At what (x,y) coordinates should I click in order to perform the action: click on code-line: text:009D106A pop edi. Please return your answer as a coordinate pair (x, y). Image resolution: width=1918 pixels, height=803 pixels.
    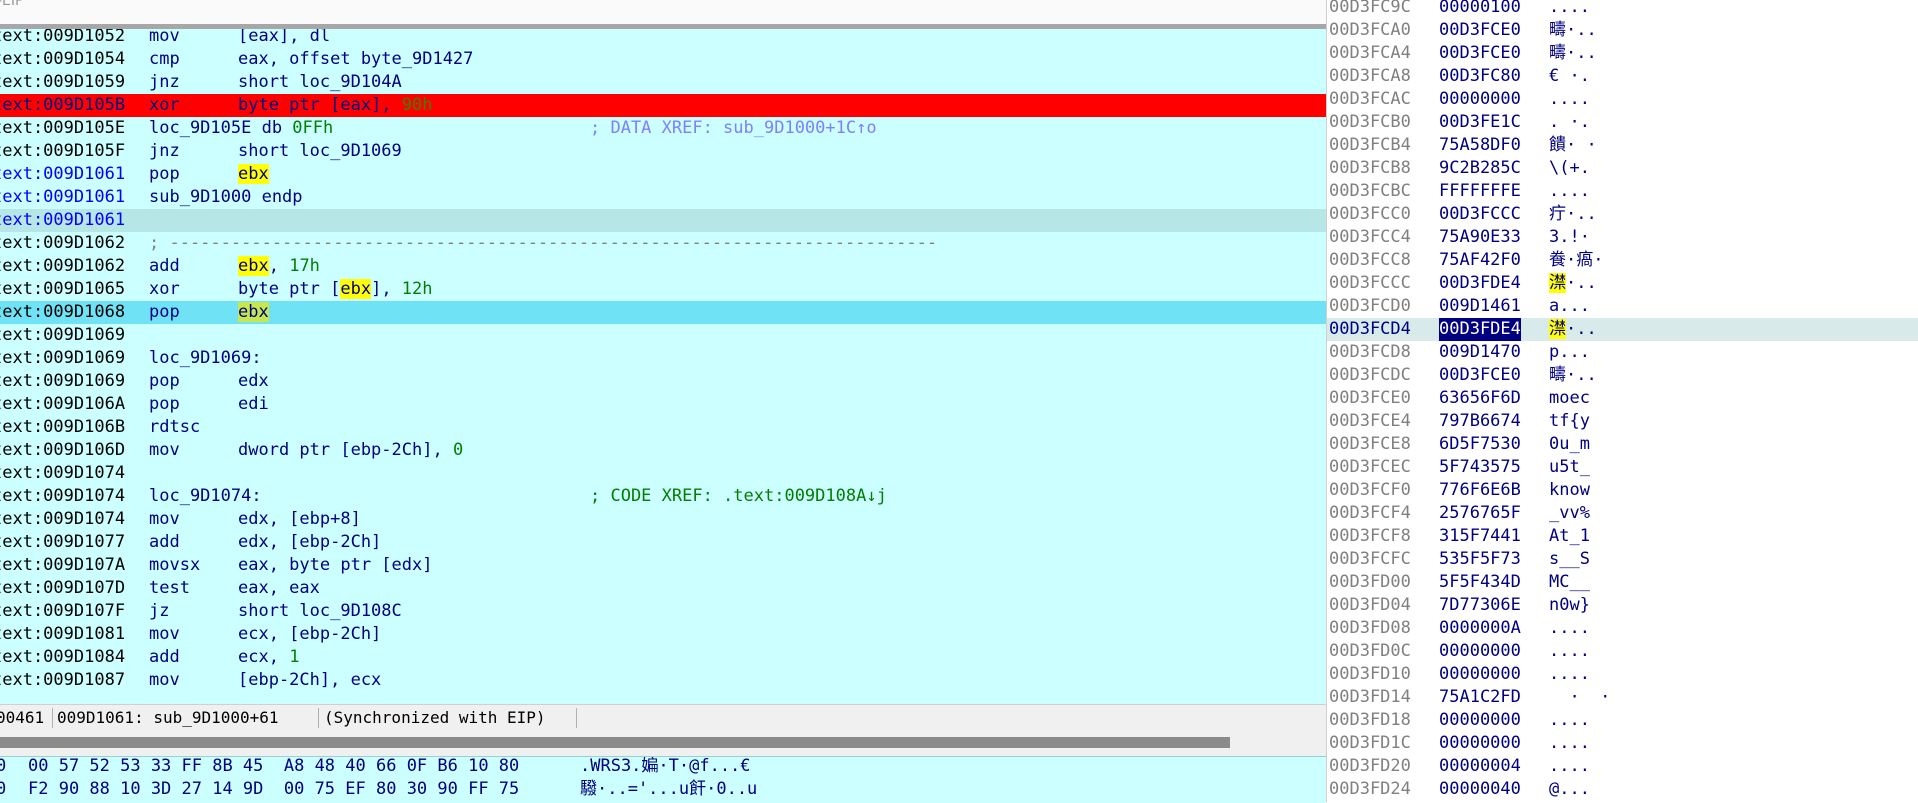
    Looking at the image, I should click on (663, 404).